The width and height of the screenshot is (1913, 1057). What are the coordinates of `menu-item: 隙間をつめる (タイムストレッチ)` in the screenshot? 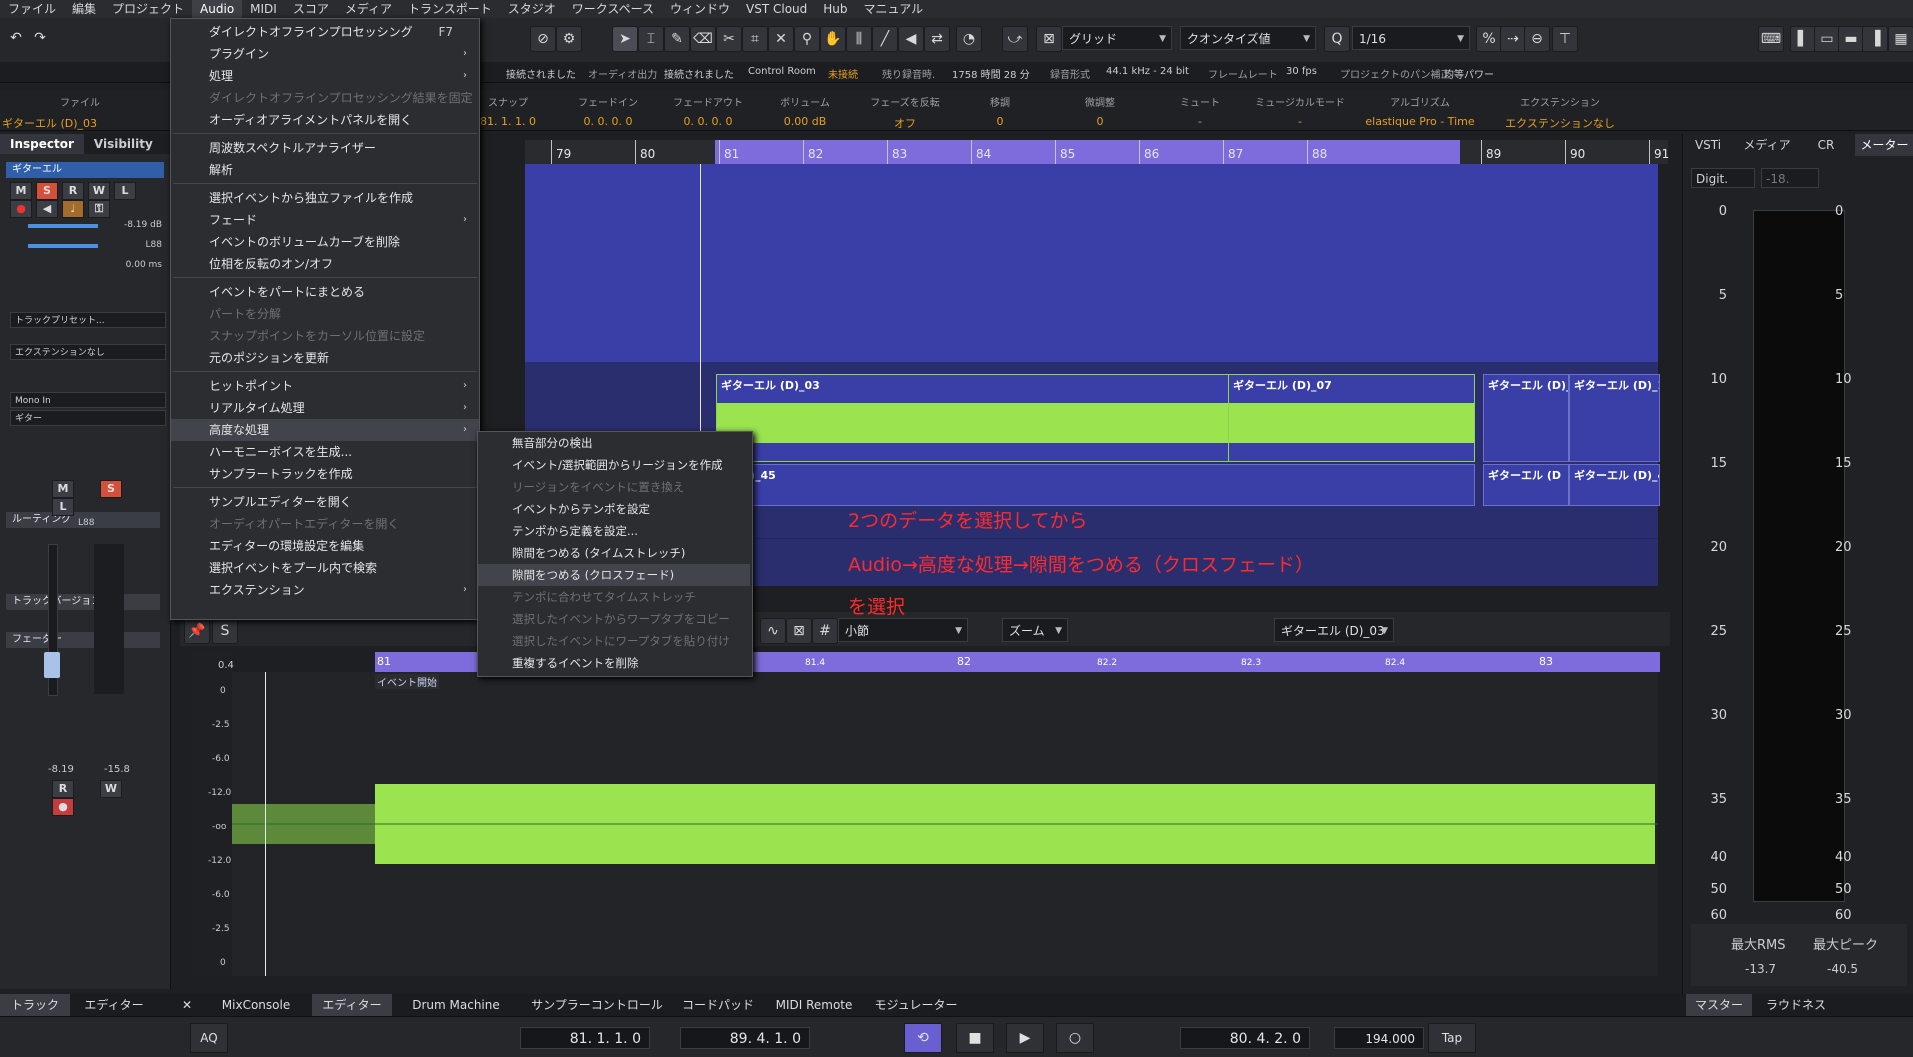 It's located at (614, 553).